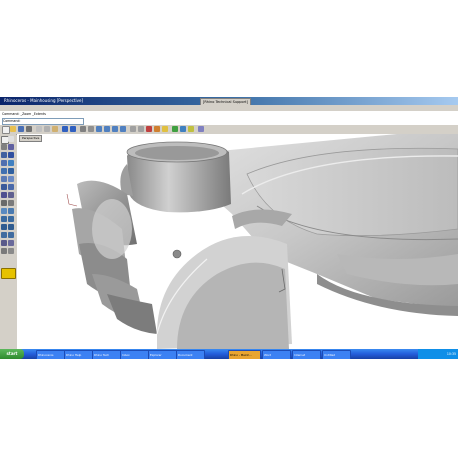 The height and width of the screenshot is (458, 458). What do you see at coordinates (11, 243) in the screenshot?
I see `offset-icon` at bounding box center [11, 243].